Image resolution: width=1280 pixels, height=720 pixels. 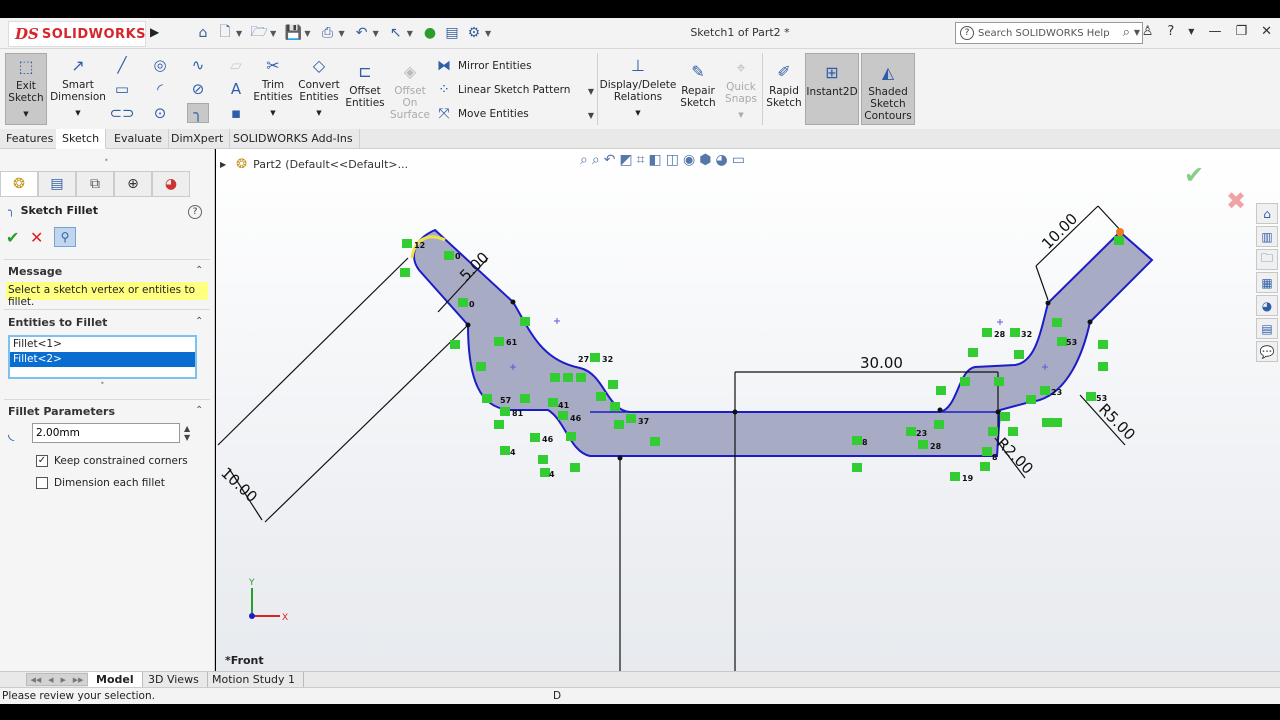 What do you see at coordinates (95, 184) in the screenshot?
I see `configuration-manager-icon: ⧉` at bounding box center [95, 184].